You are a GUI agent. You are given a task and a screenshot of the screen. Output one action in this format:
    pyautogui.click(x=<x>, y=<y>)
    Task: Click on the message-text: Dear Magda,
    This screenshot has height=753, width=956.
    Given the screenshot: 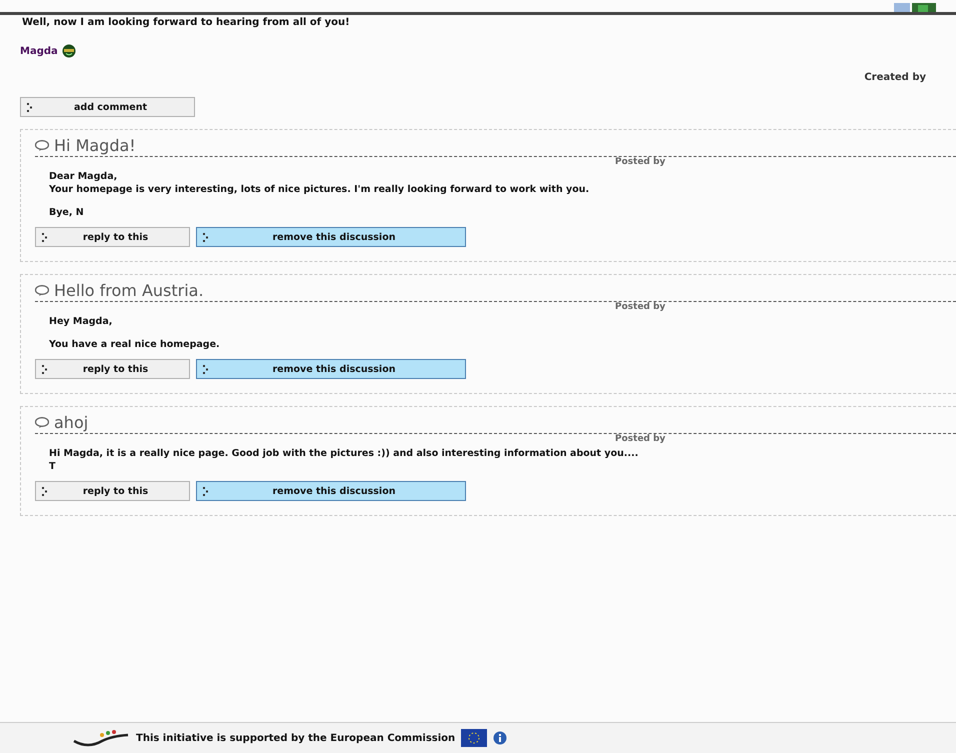 What is the action you would take?
    pyautogui.click(x=83, y=176)
    